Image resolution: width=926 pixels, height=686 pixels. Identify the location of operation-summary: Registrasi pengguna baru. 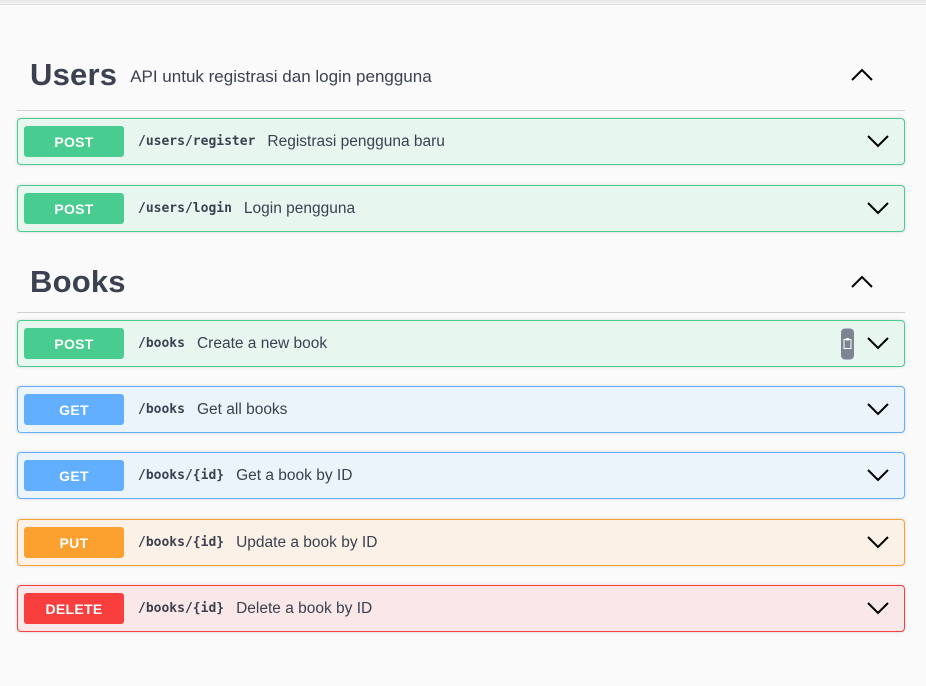
(356, 141).